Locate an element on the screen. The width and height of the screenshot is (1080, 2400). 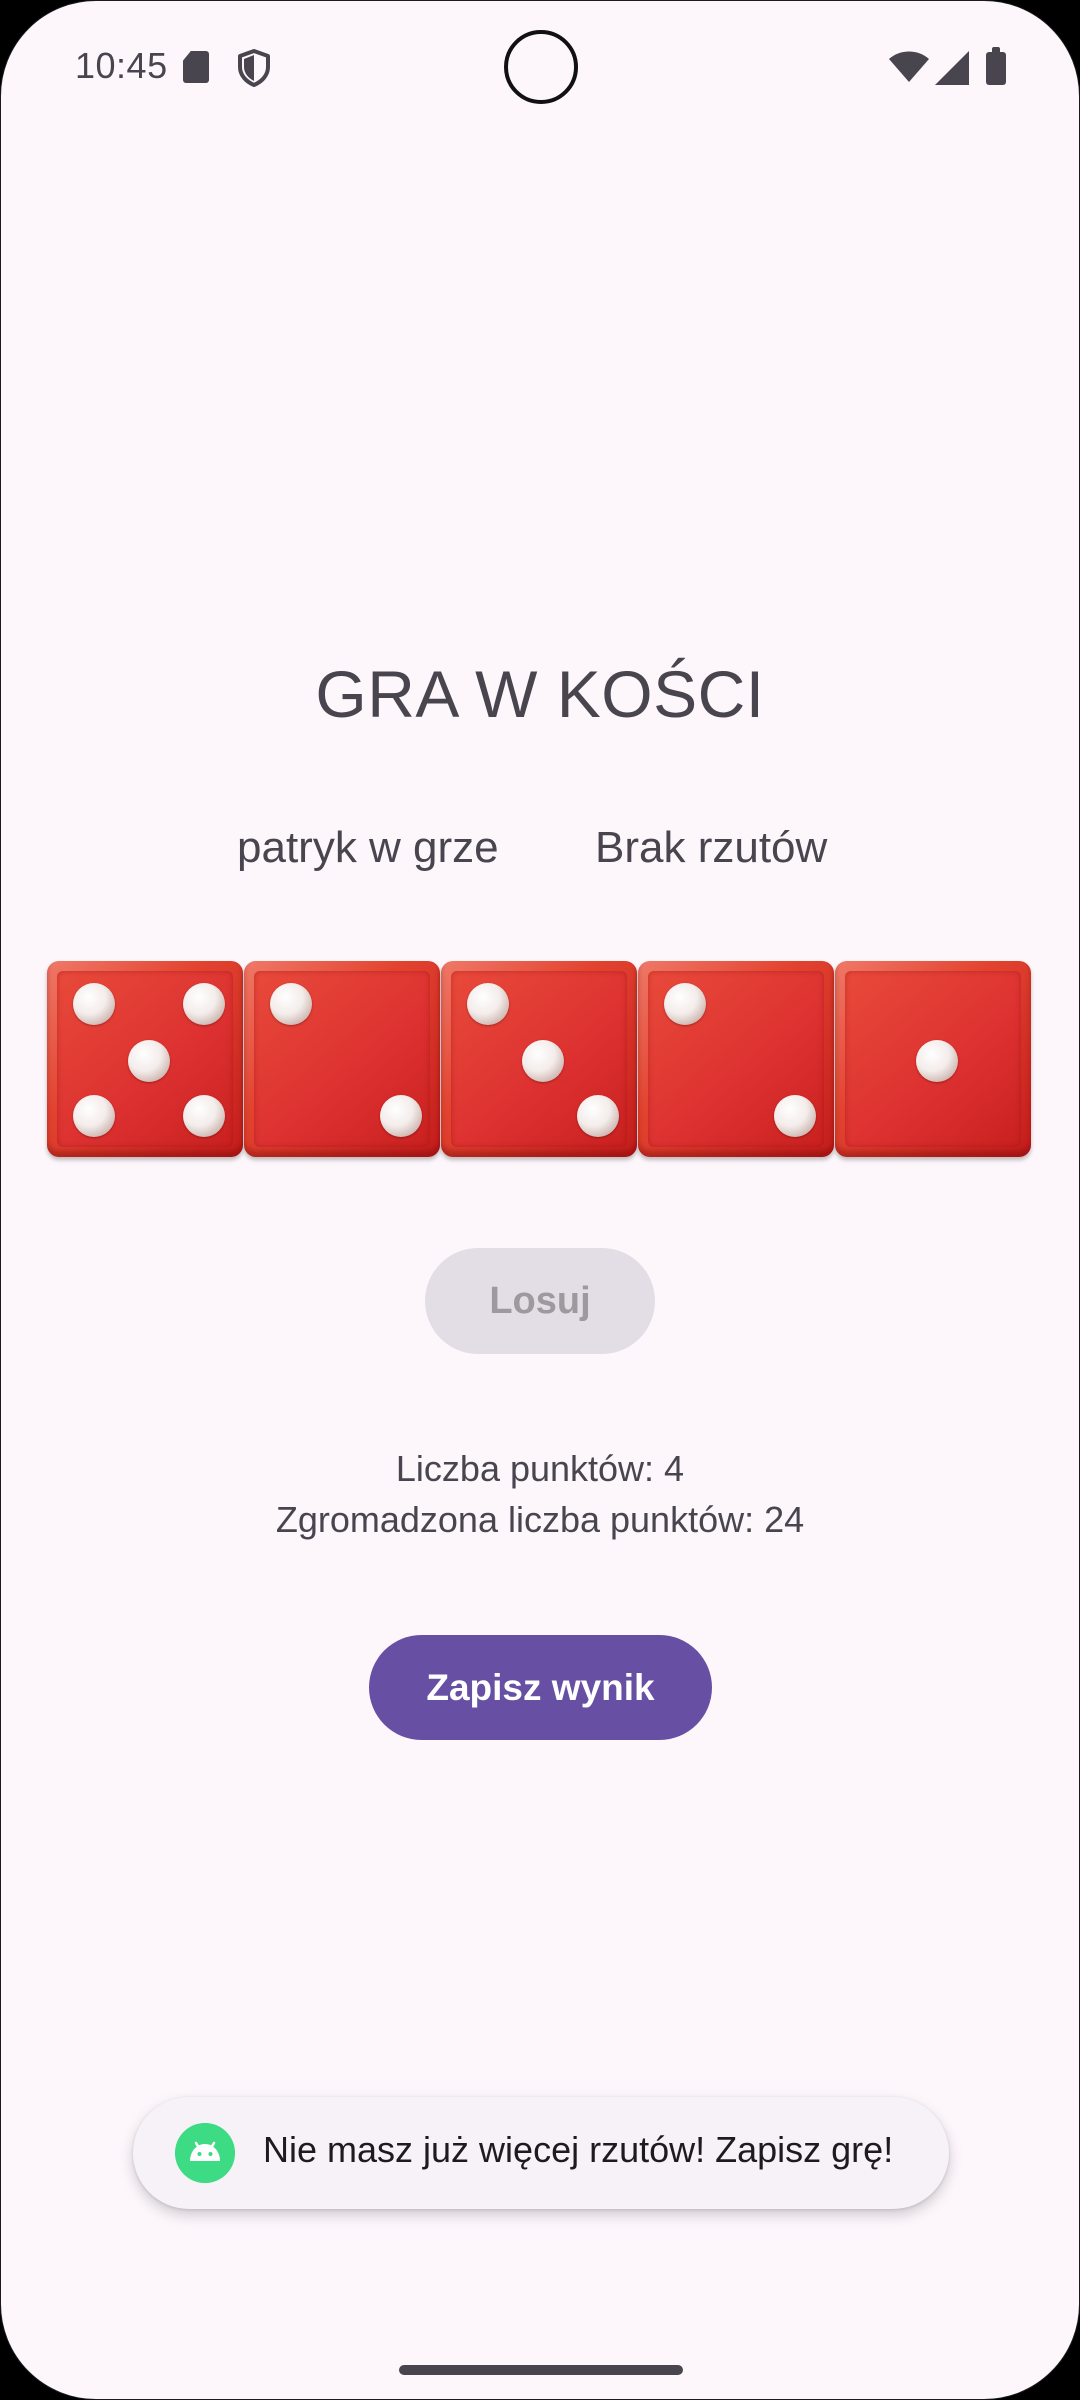
dice-row is located at coordinates (540, 1060).